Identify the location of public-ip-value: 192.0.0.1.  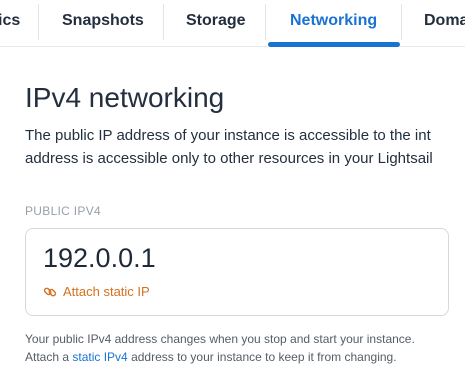
(99, 258).